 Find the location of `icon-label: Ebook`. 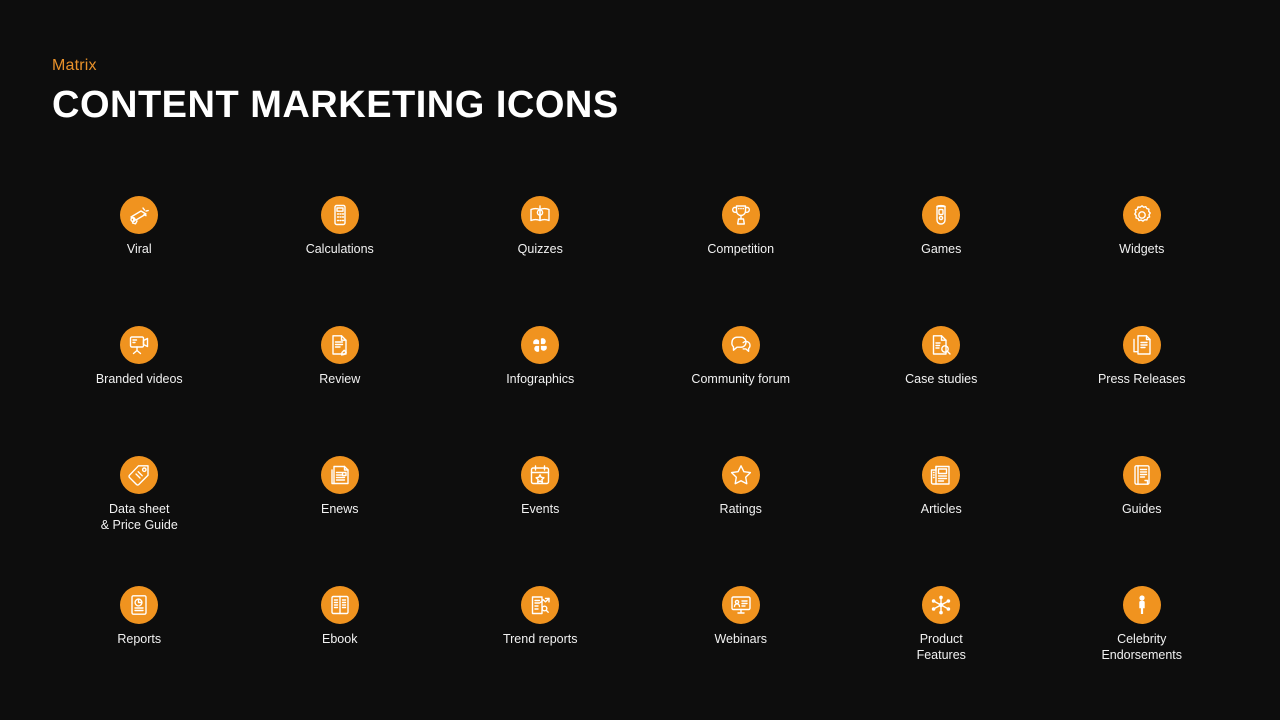

icon-label: Ebook is located at coordinates (340, 639).